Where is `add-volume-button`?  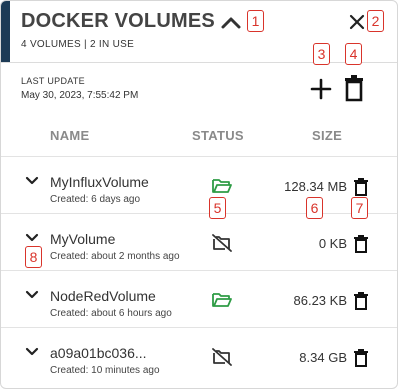
add-volume-button is located at coordinates (321, 89).